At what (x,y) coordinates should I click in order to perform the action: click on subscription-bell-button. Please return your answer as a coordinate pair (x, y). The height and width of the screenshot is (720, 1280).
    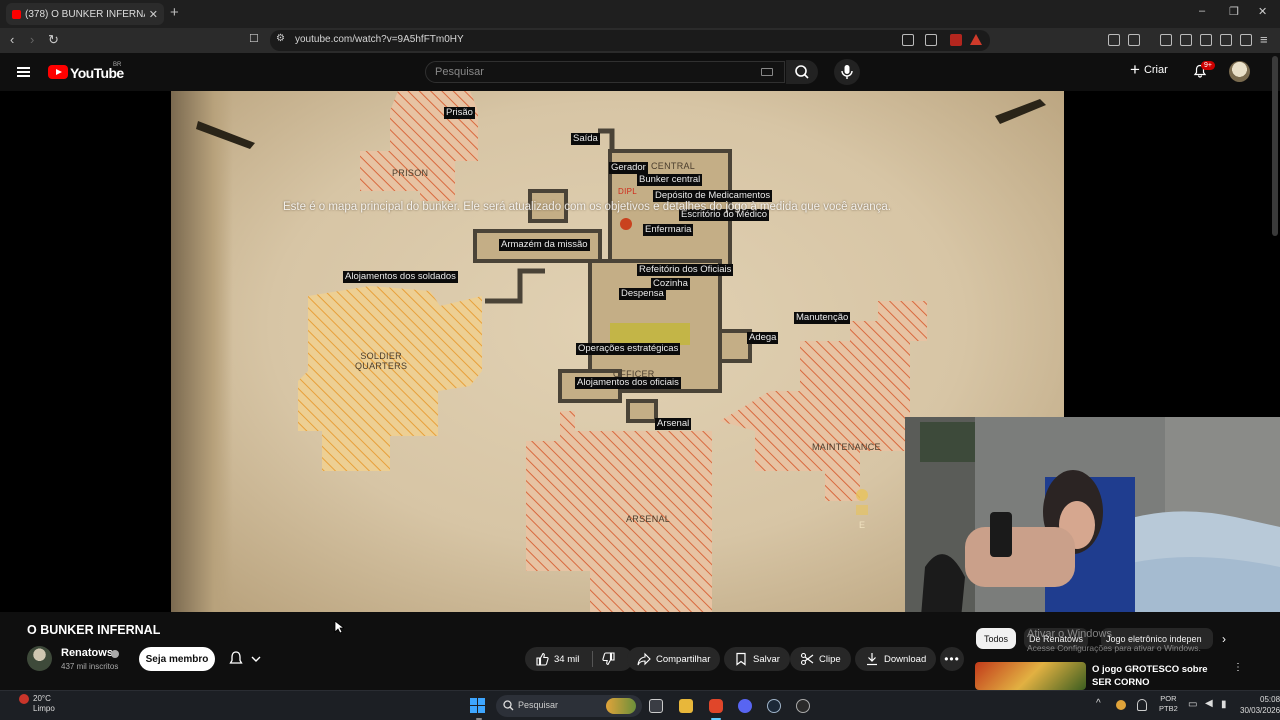
    Looking at the image, I should click on (246, 659).